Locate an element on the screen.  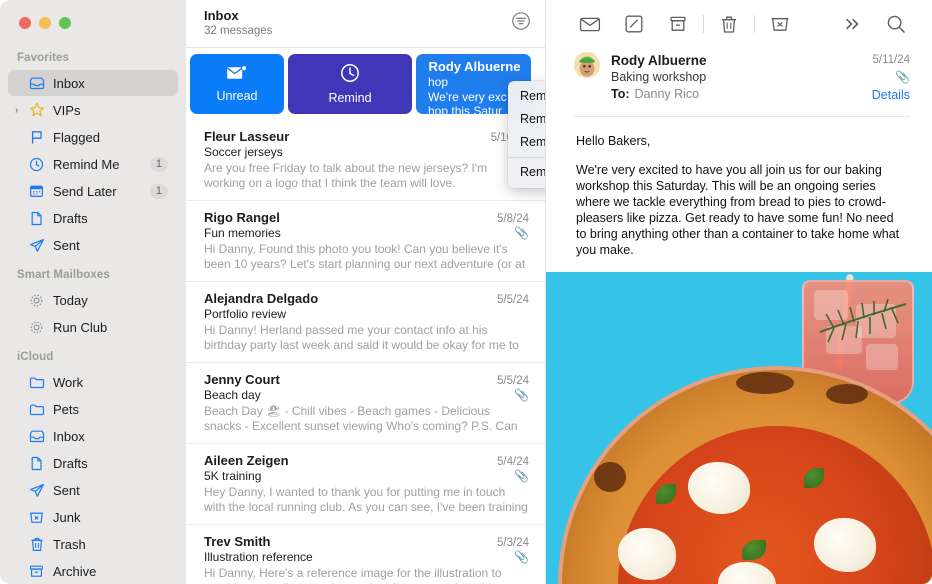
message-row-subject: Soccer jerseys is located at coordinates (366, 152).